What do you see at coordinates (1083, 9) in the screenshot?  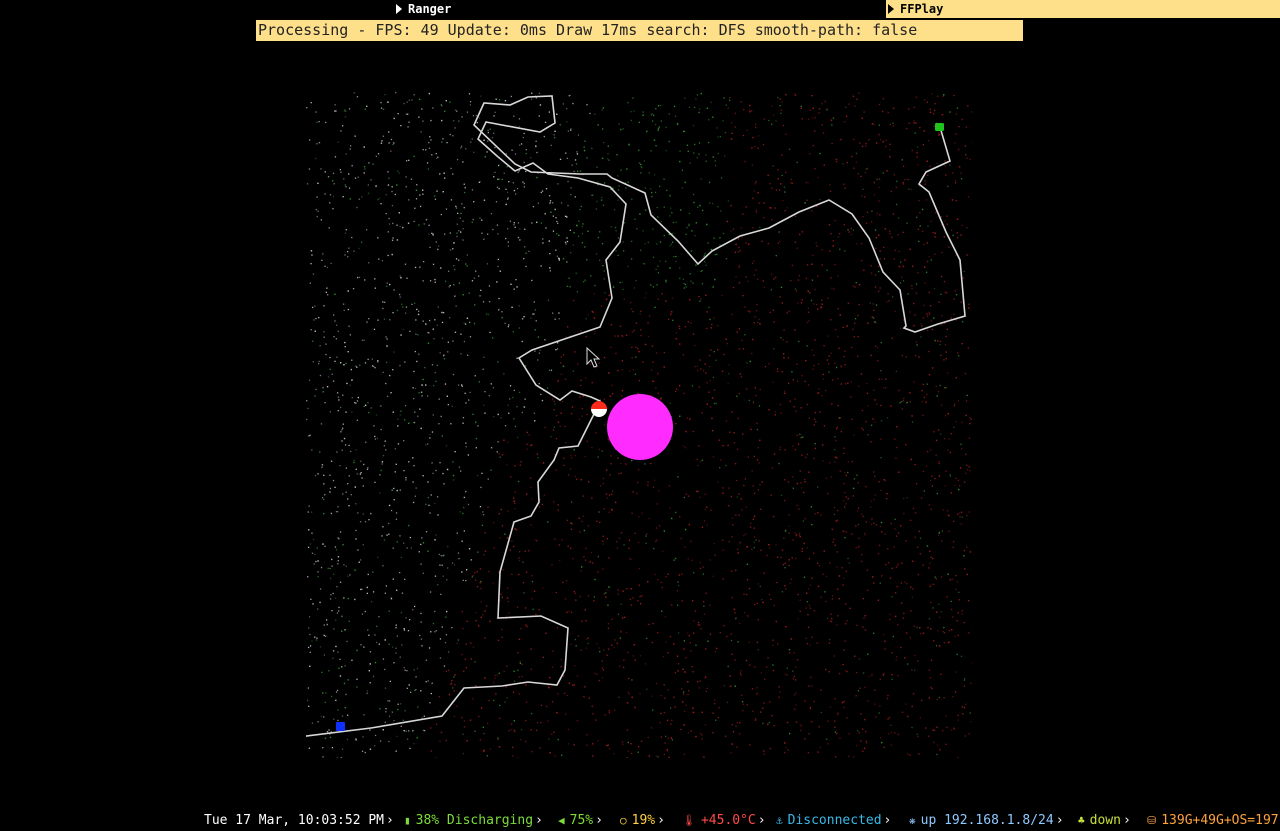 I see `tab-ffplay: FFPlay` at bounding box center [1083, 9].